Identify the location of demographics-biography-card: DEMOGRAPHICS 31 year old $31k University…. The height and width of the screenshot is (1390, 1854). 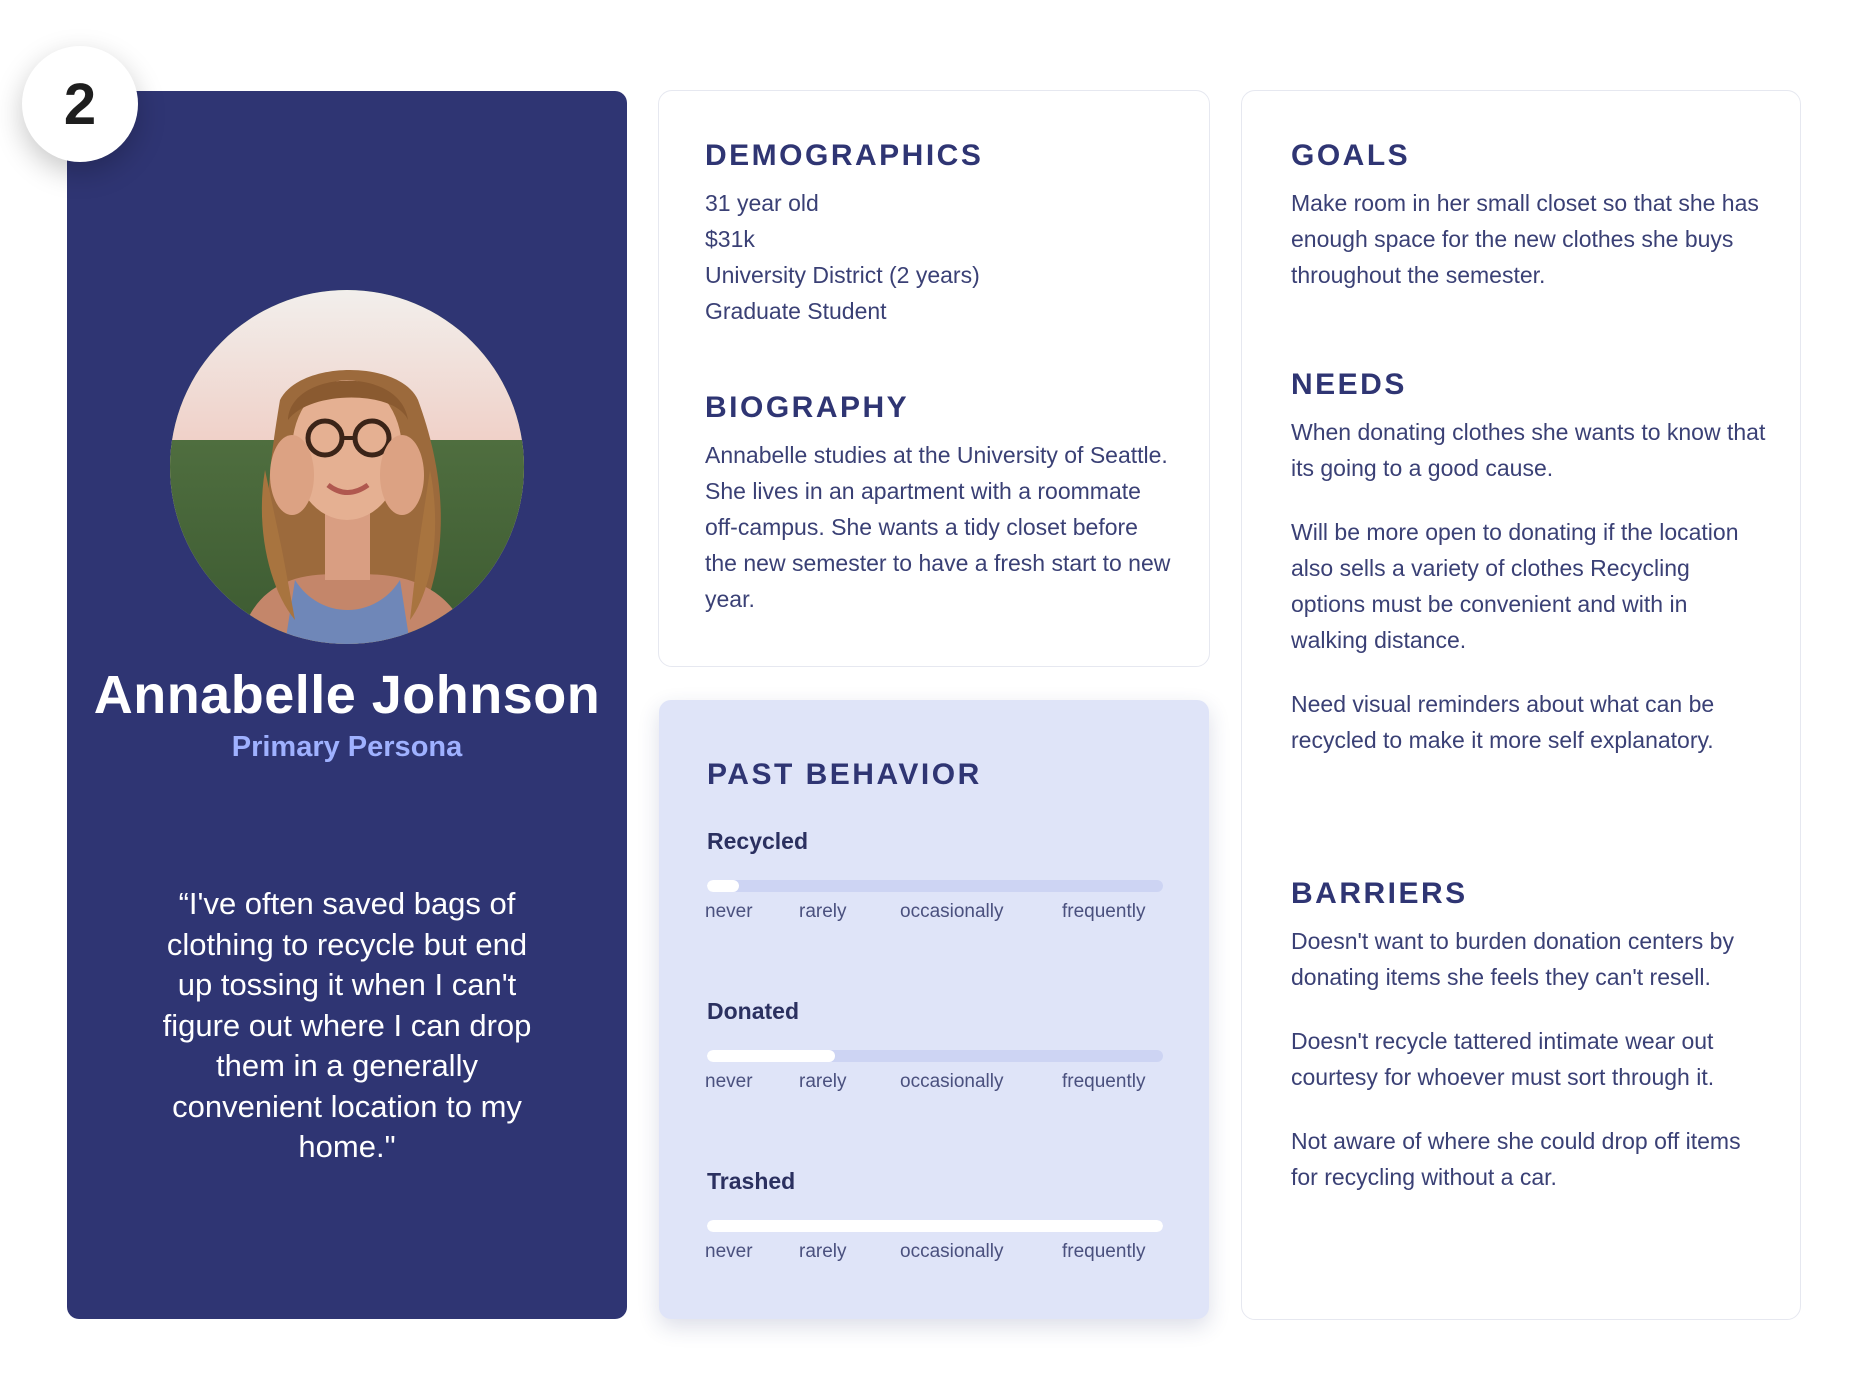
(934, 378).